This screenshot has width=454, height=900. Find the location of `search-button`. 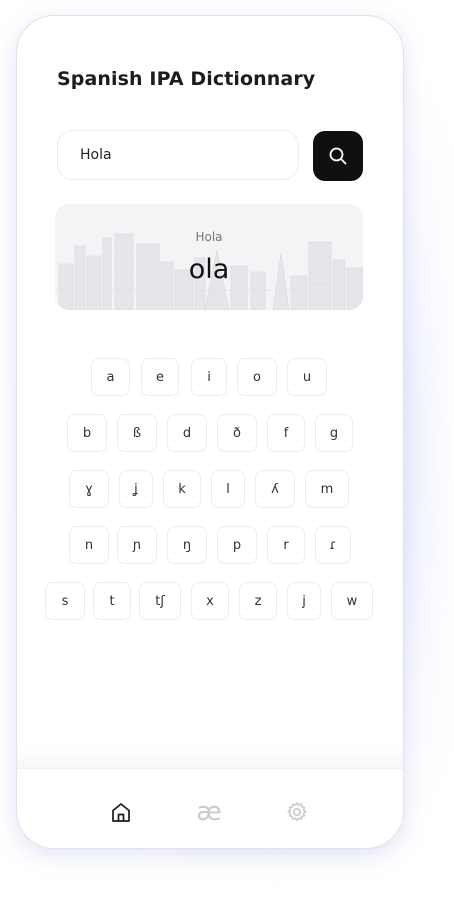

search-button is located at coordinates (338, 156).